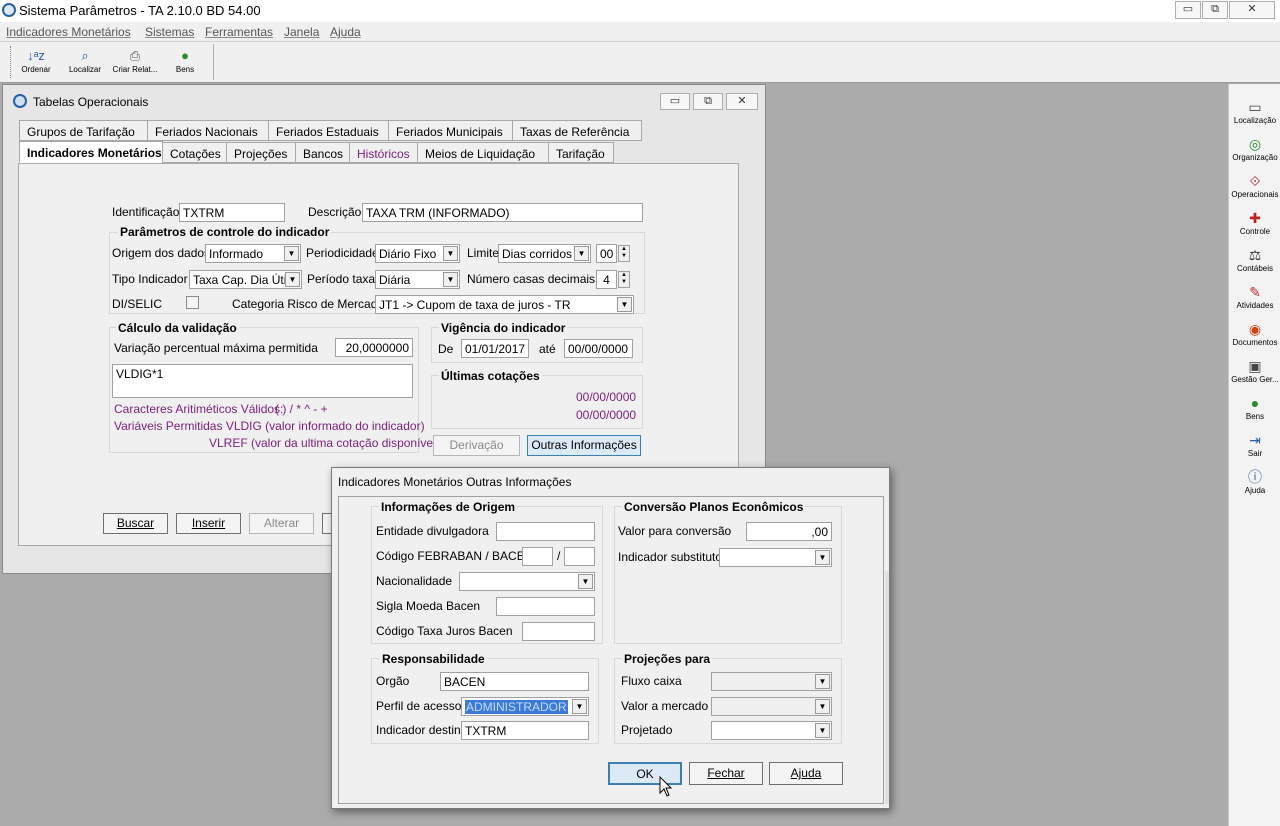 This screenshot has height=826, width=1280. I want to click on identificacao-field: TXTRM, so click(232, 212).